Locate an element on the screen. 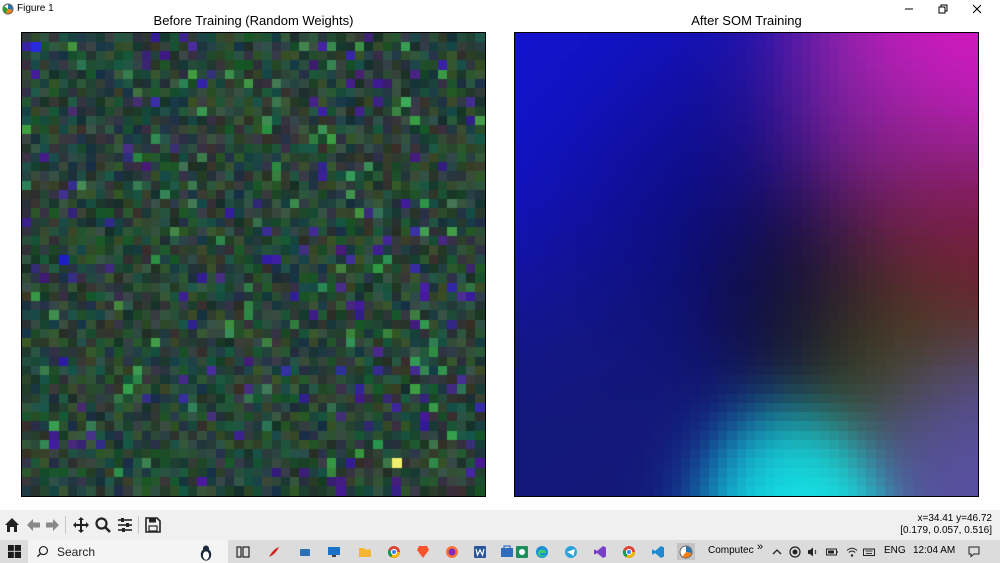  brave-icon is located at coordinates (423, 551).